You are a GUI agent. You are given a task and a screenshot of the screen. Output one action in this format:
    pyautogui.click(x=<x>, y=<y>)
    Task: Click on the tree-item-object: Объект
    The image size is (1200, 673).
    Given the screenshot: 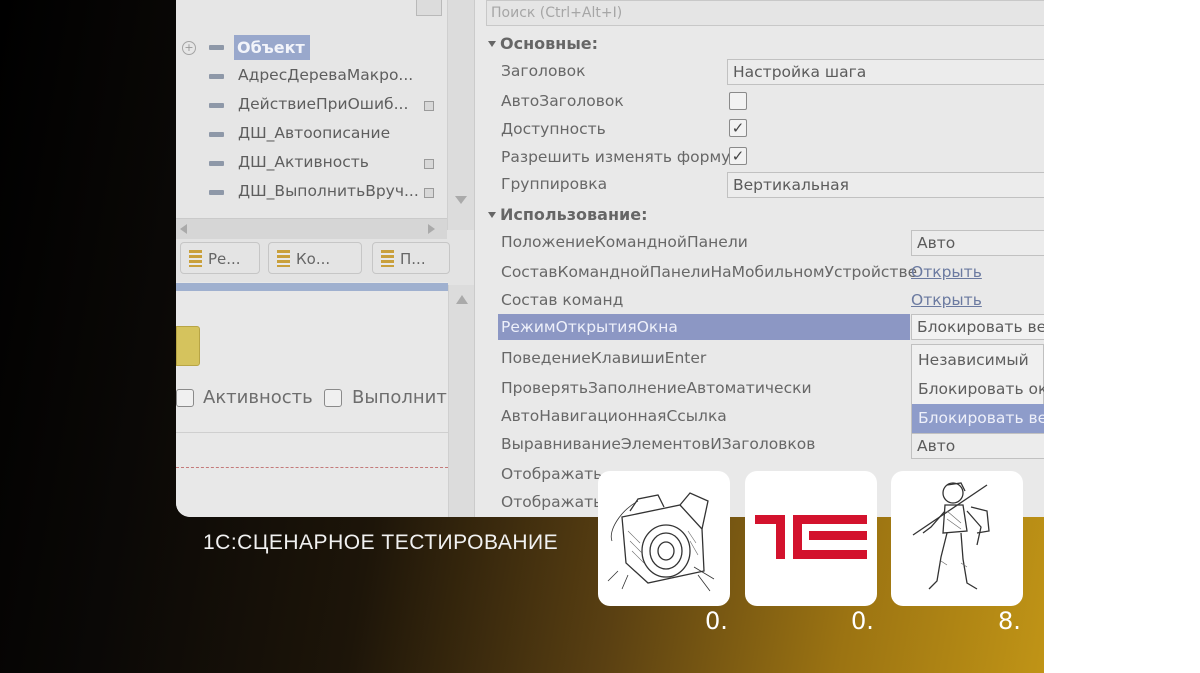 What is the action you would take?
    pyautogui.click(x=272, y=47)
    